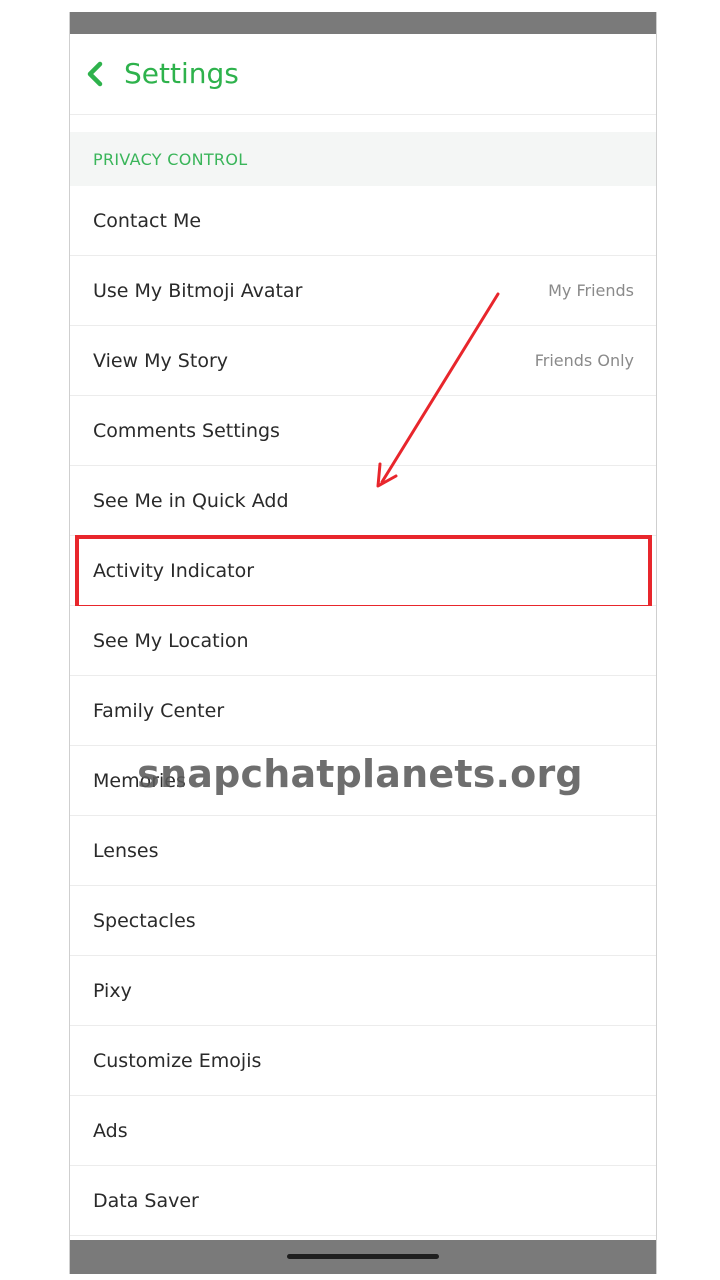  Describe the element at coordinates (363, 221) in the screenshot. I see `settings-row-contact-me: Contact Me` at that location.